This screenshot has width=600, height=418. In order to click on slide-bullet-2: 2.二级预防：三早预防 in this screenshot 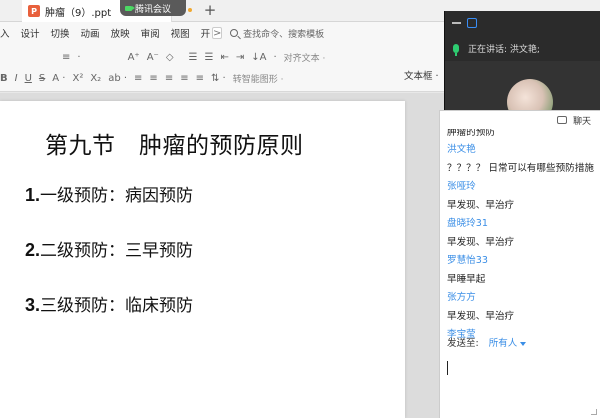, I will do `click(109, 248)`.